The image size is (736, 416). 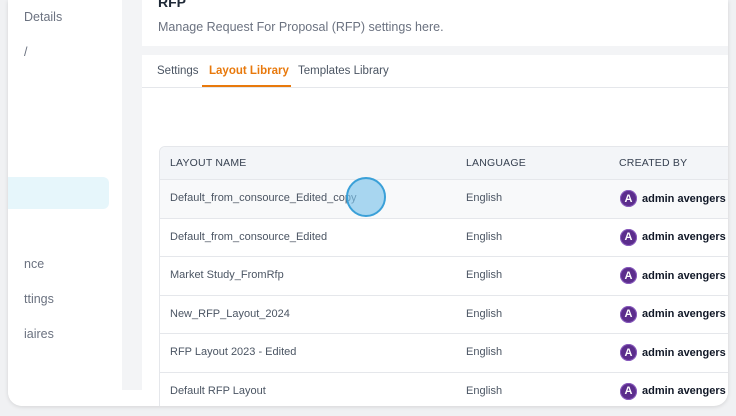 I want to click on sidebar-item-settings: ttings, so click(x=39, y=299).